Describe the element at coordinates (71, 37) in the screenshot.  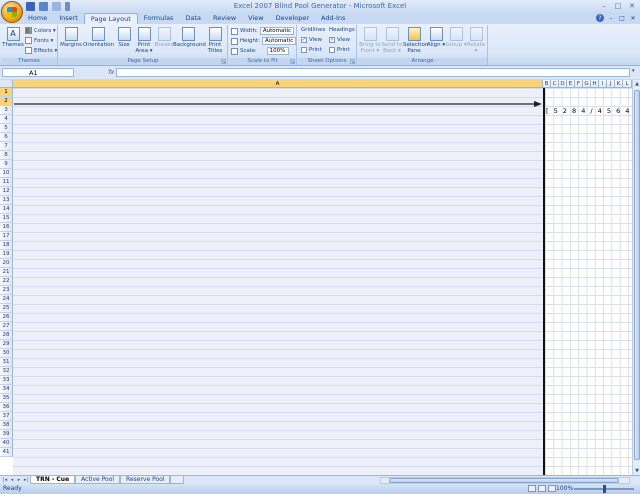
I see `margins-button: Margins` at that location.